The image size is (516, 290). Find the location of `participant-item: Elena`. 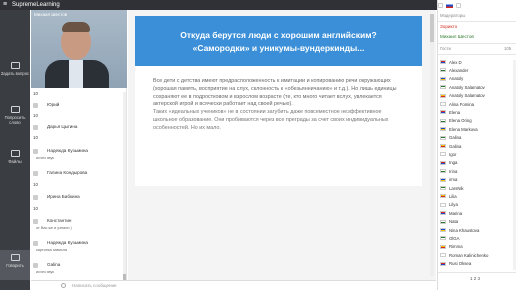

participant-item: Elena is located at coordinates (477, 112).